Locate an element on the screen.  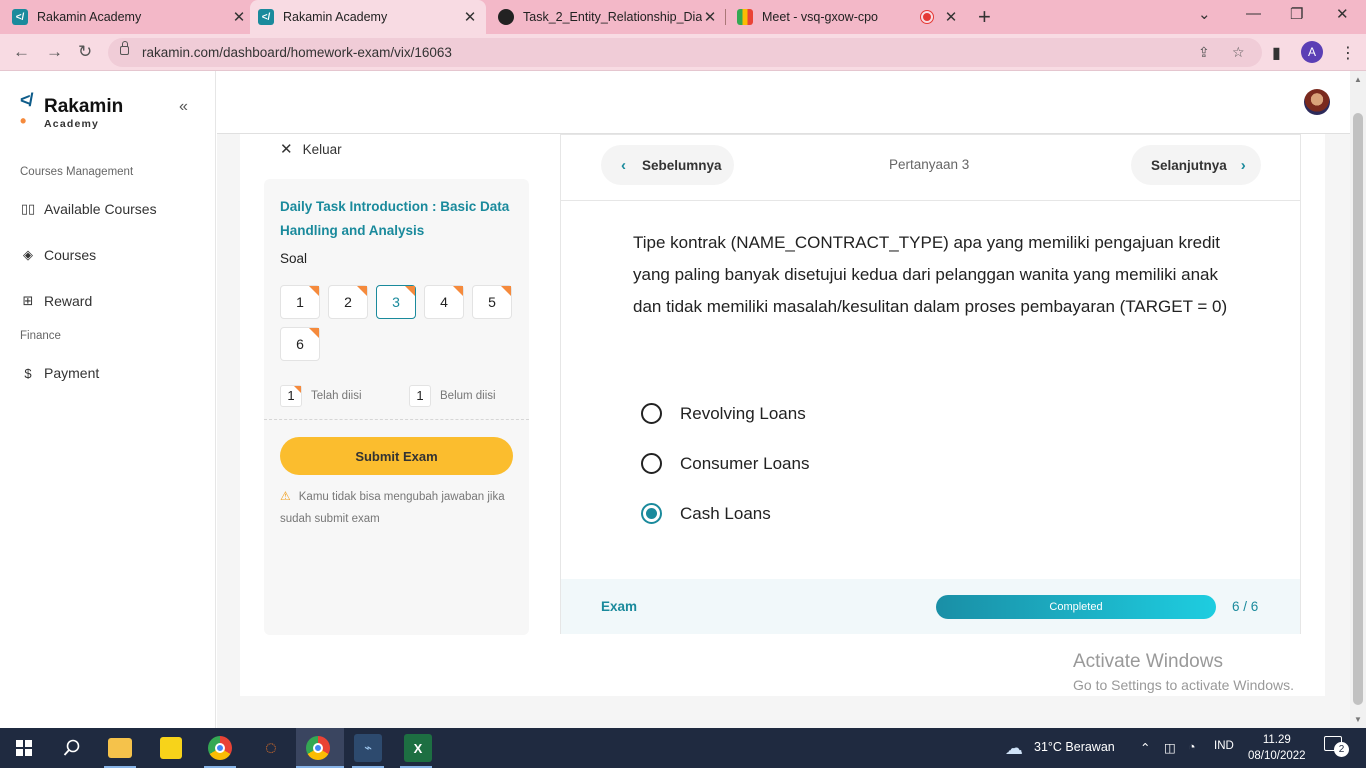
notification-count: 2 is located at coordinates (1341, 749).